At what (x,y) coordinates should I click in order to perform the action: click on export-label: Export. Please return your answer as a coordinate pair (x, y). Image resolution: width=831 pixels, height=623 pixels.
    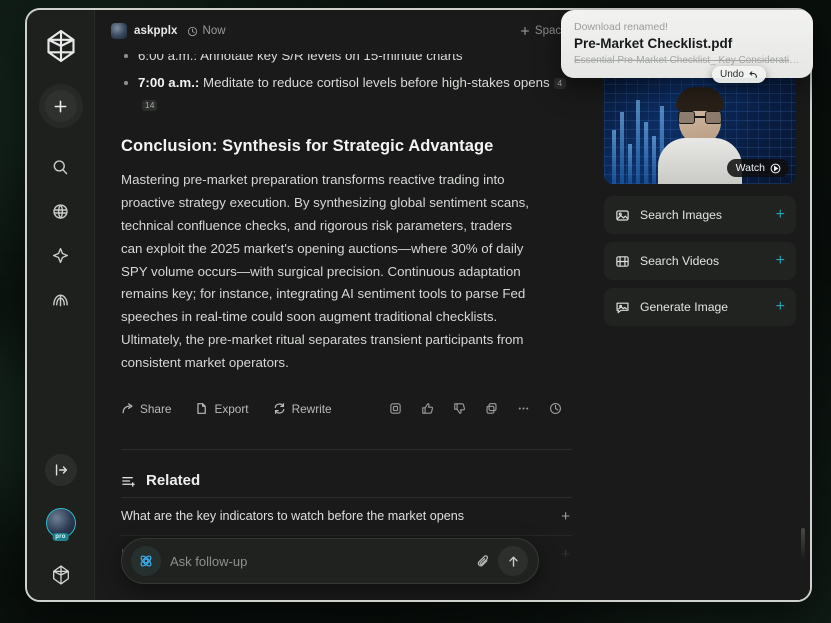
    Looking at the image, I should click on (231, 408).